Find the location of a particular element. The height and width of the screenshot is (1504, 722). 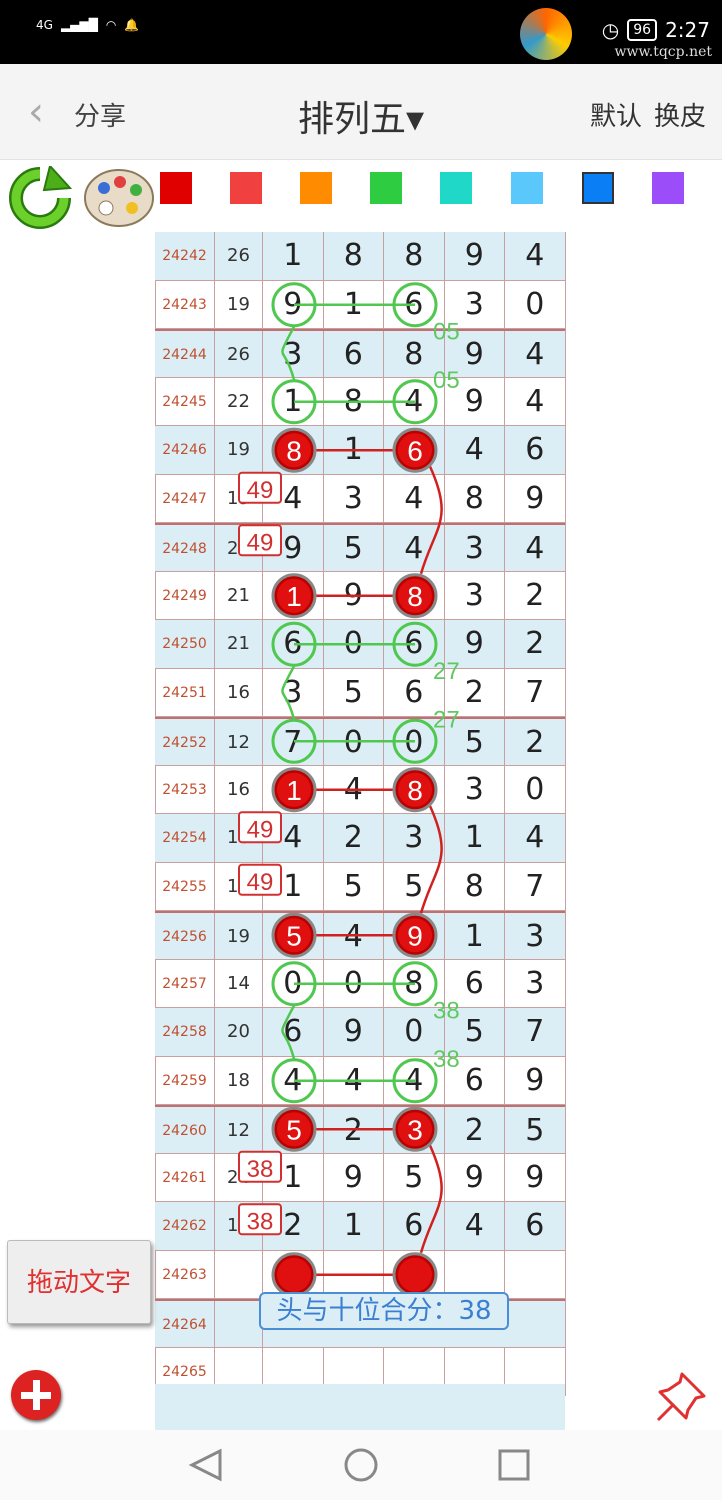

pin-icon is located at coordinates (682, 1396).